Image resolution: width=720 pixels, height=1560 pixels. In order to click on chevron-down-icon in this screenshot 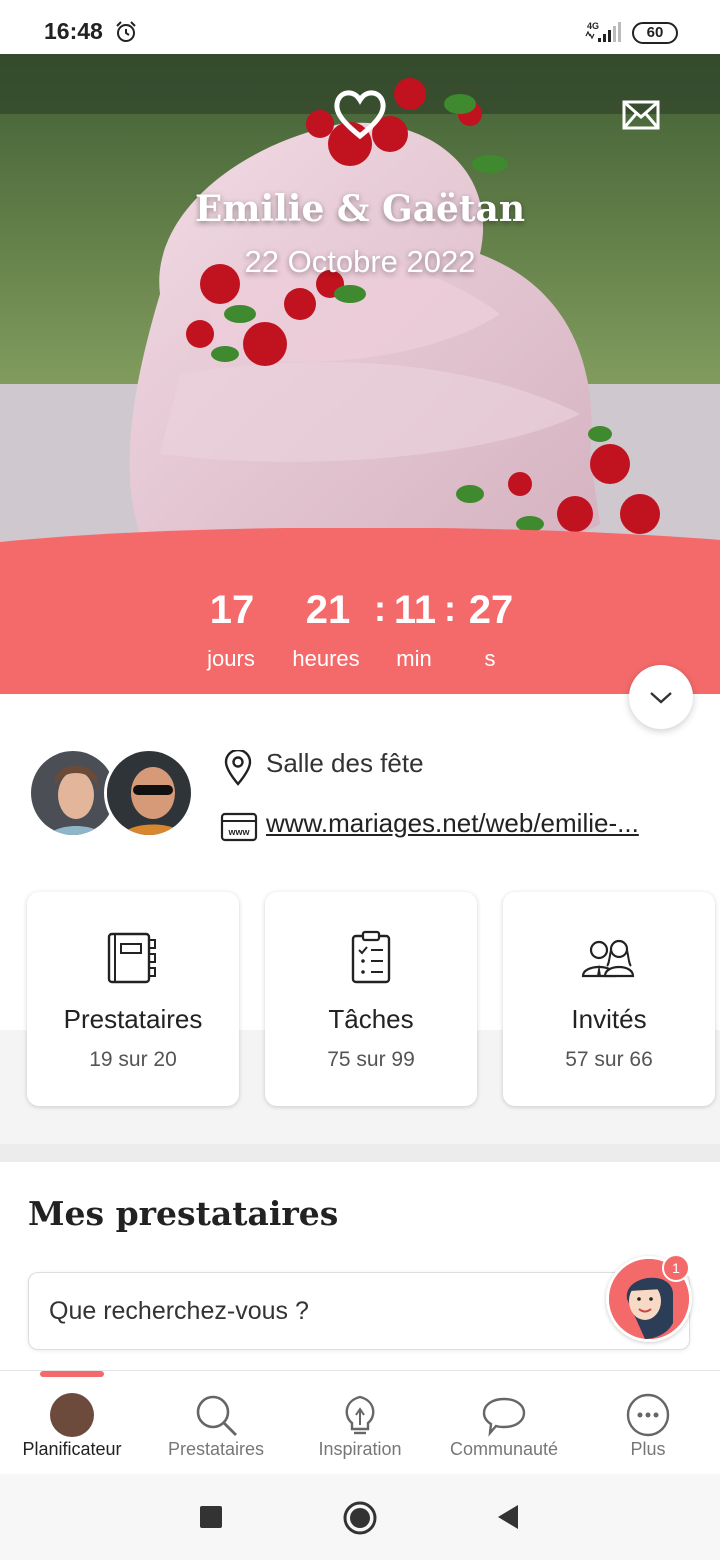, I will do `click(661, 698)`.